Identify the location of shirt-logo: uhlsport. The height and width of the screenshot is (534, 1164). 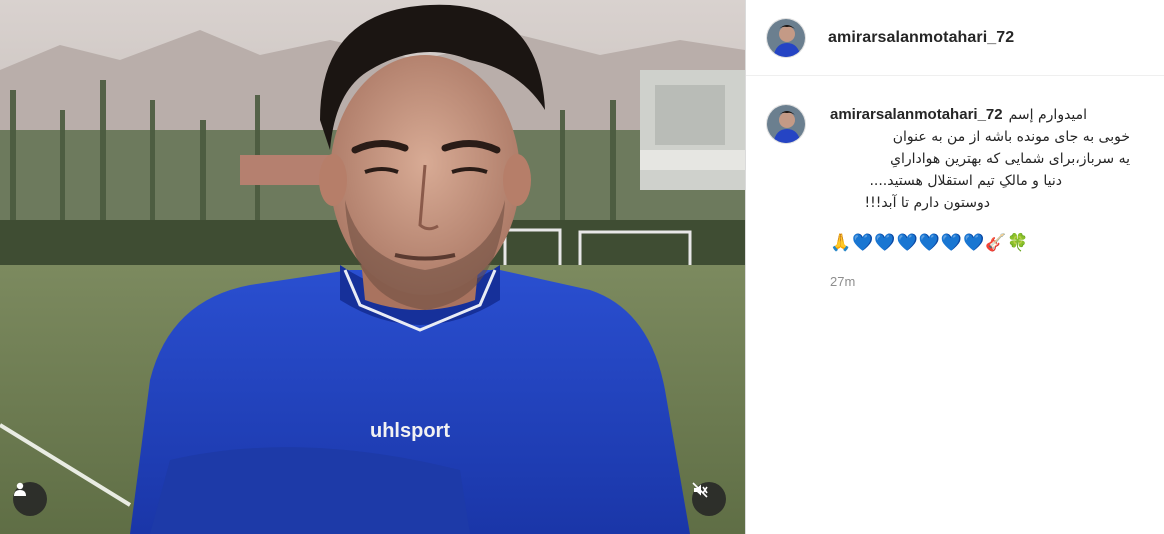
(410, 431).